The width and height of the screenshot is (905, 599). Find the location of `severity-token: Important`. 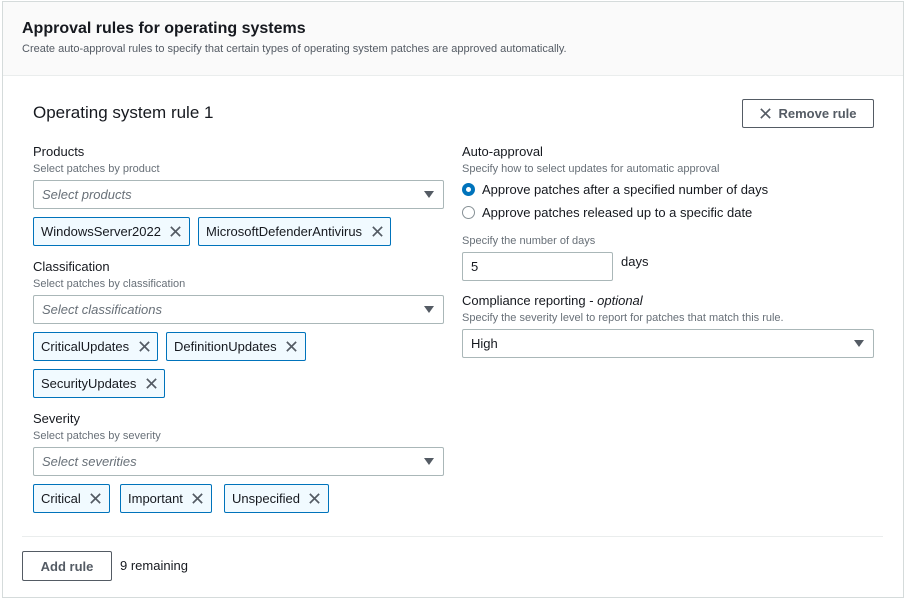

severity-token: Important is located at coordinates (166, 498).